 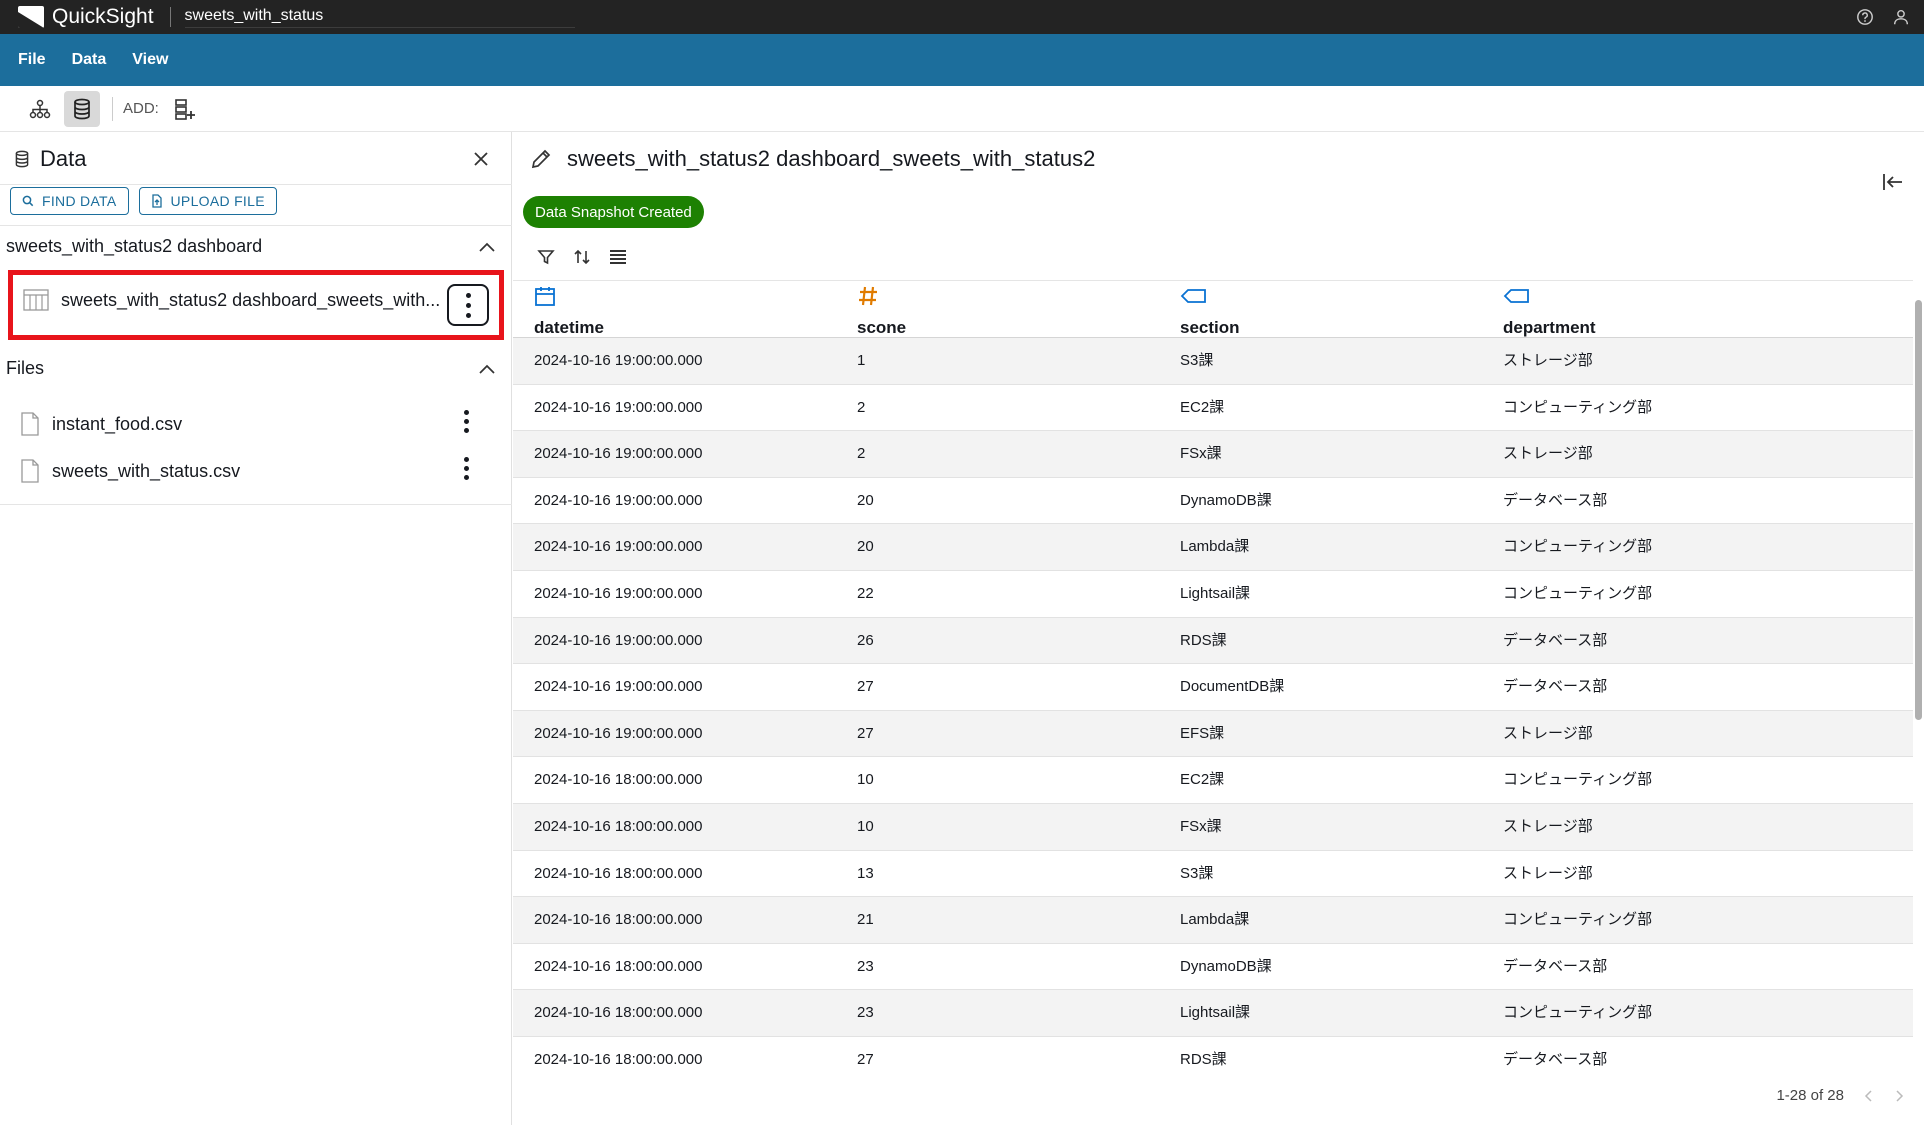 What do you see at coordinates (1869, 1095) in the screenshot?
I see `chevron-left-icon` at bounding box center [1869, 1095].